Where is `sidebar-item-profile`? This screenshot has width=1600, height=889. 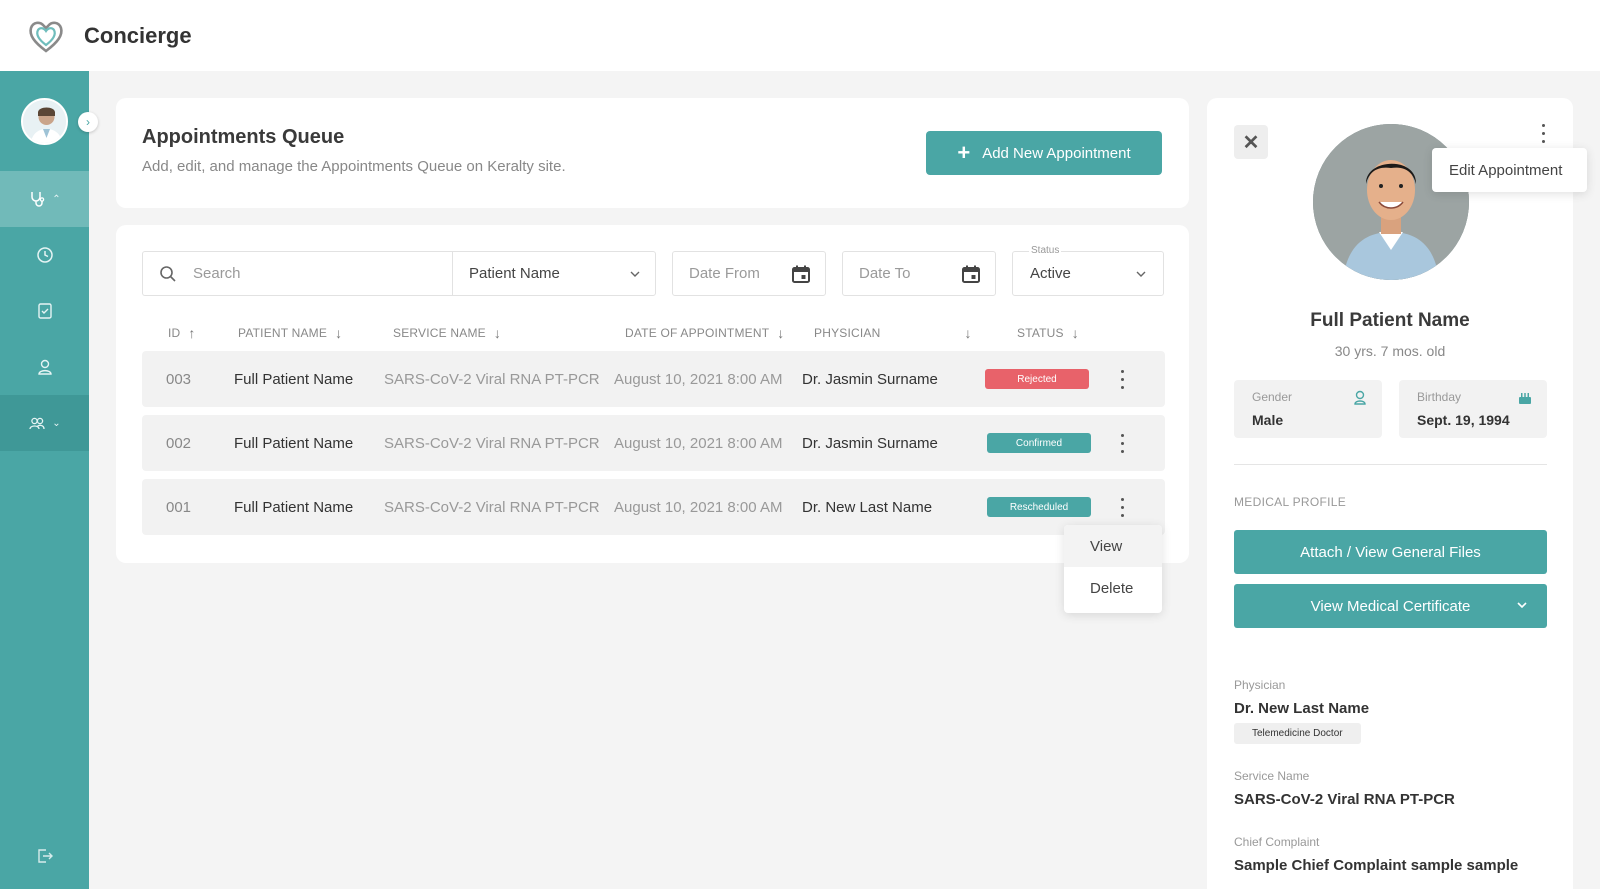
sidebar-item-profile is located at coordinates (44, 367).